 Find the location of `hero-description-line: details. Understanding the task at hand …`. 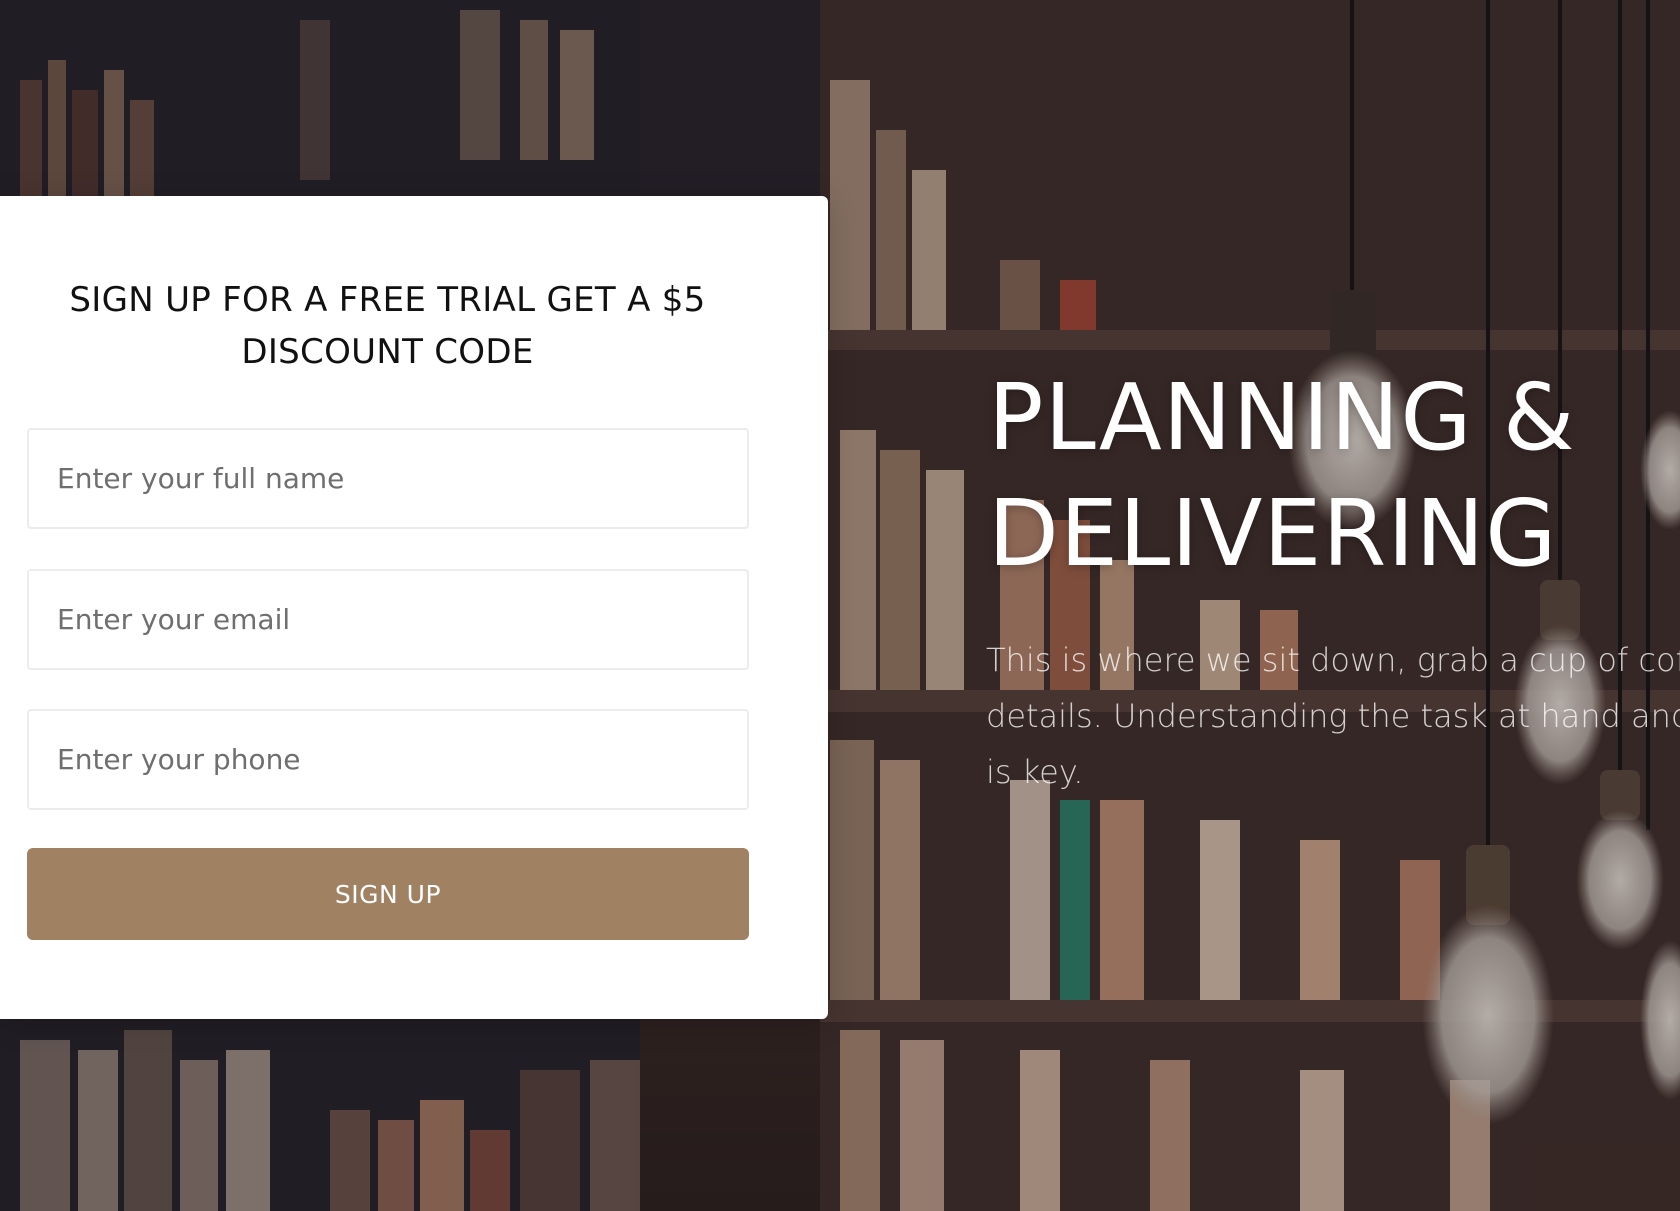

hero-description-line: details. Understanding the task at hand … is located at coordinates (1333, 716).